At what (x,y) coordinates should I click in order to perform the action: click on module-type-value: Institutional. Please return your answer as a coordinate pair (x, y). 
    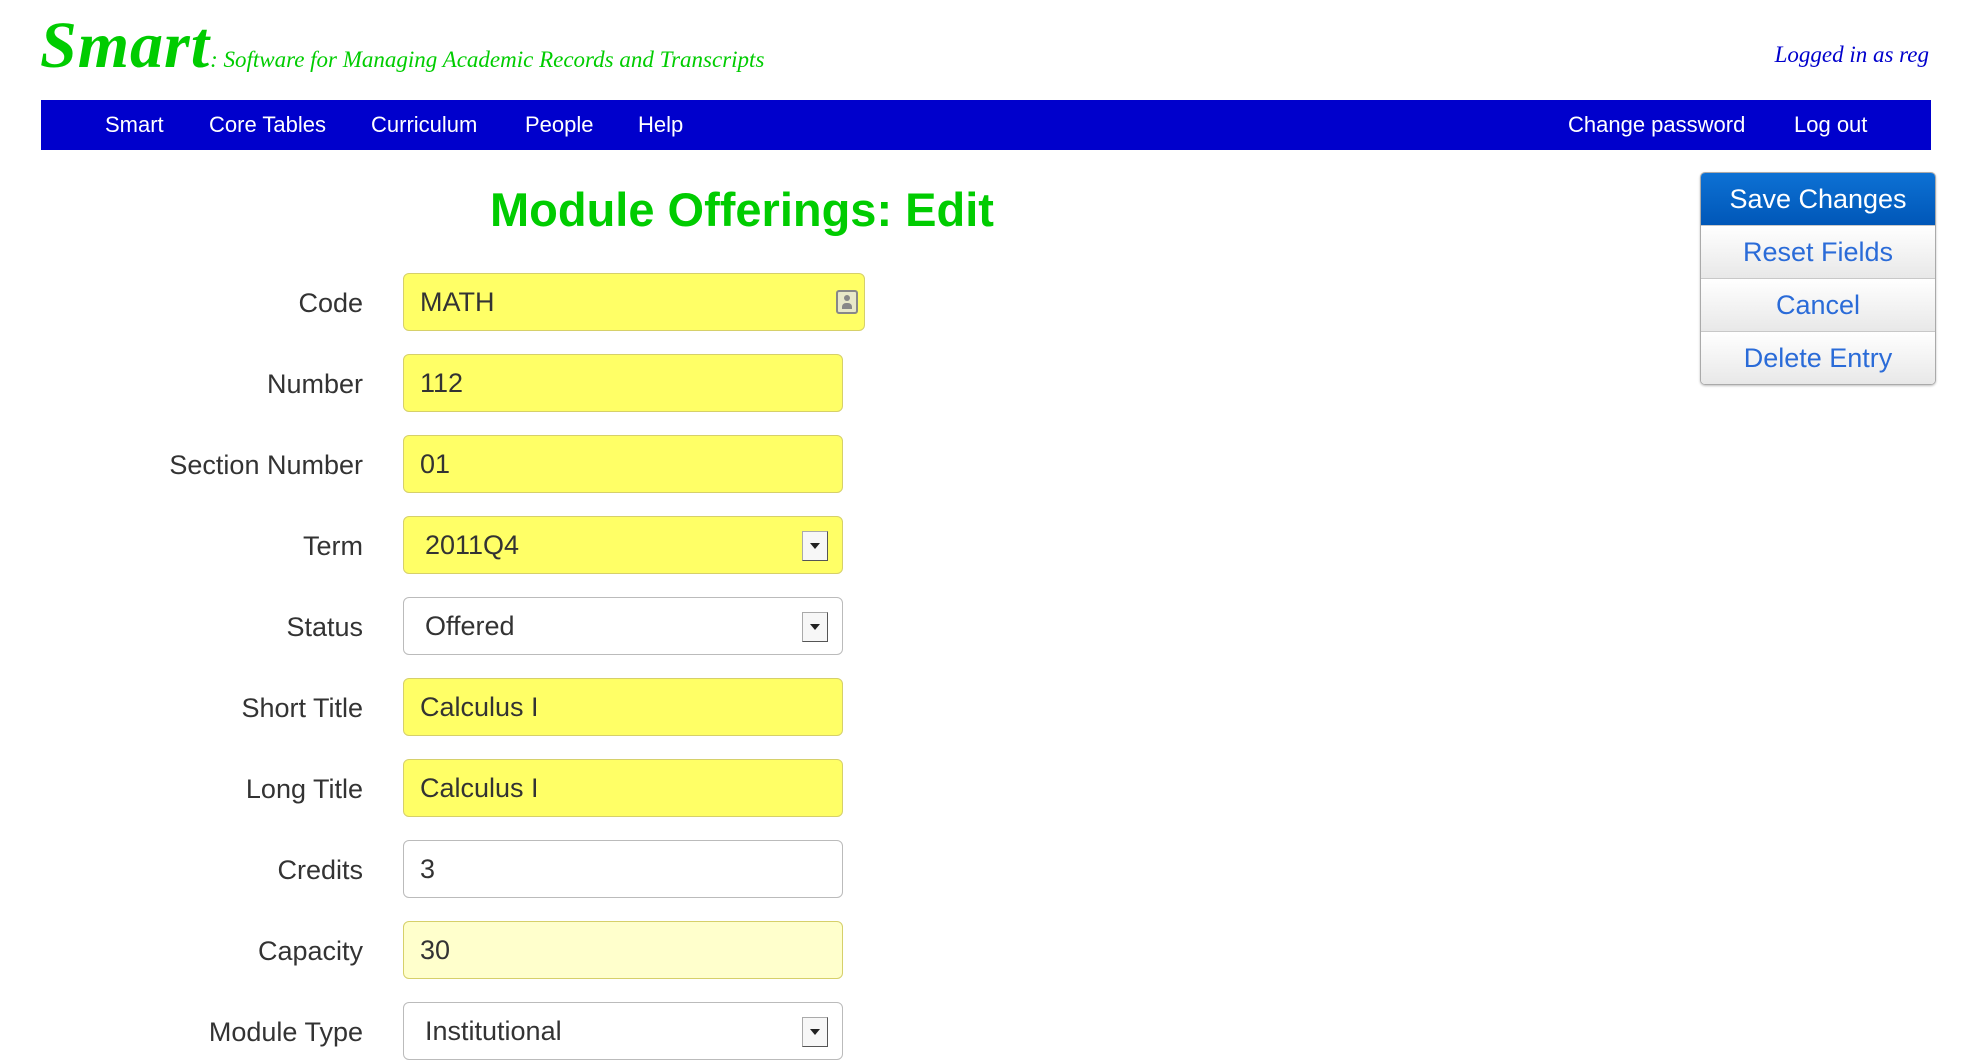
    Looking at the image, I should click on (493, 1031).